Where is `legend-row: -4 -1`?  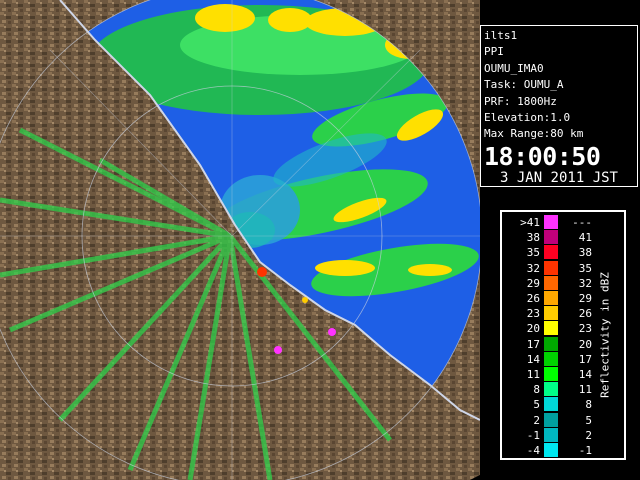
legend-row: -4 -1 is located at coordinates (550, 451).